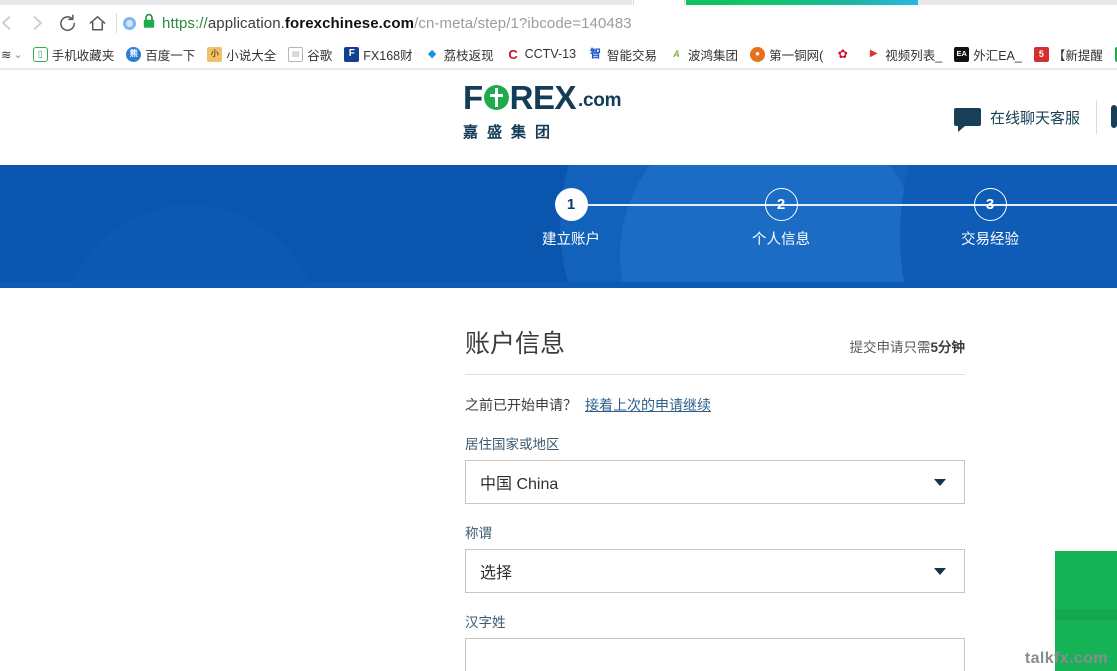 This screenshot has height=671, width=1117. What do you see at coordinates (149, 23) in the screenshot?
I see `lock-icon` at bounding box center [149, 23].